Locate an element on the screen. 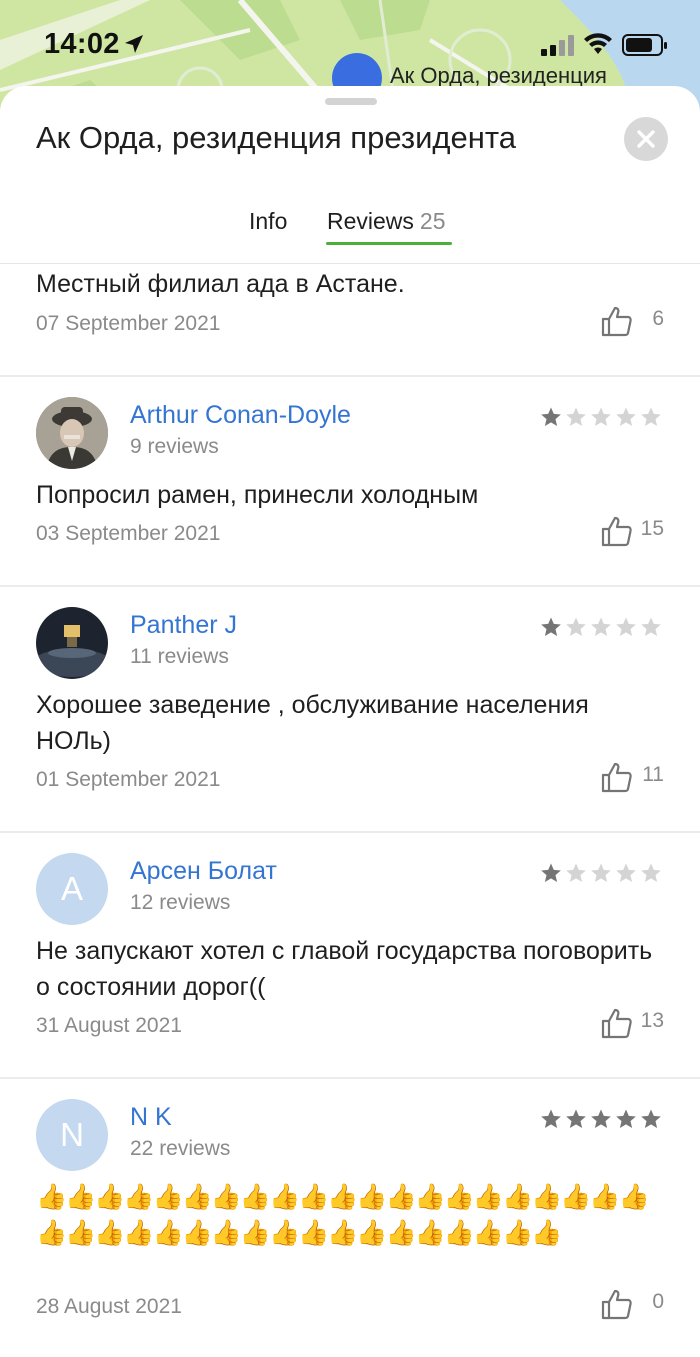 The width and height of the screenshot is (700, 1357). review-date: 01 September 2021 is located at coordinates (128, 779).